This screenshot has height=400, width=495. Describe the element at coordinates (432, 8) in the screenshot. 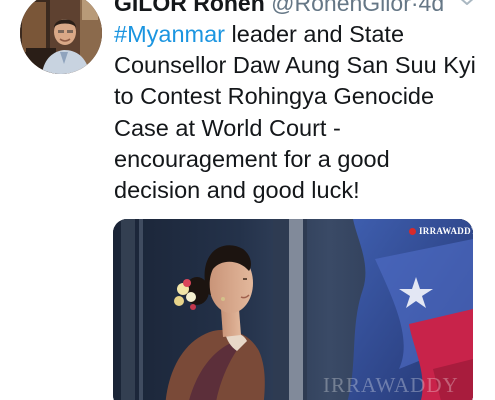

I see `timestamp: 4d` at that location.